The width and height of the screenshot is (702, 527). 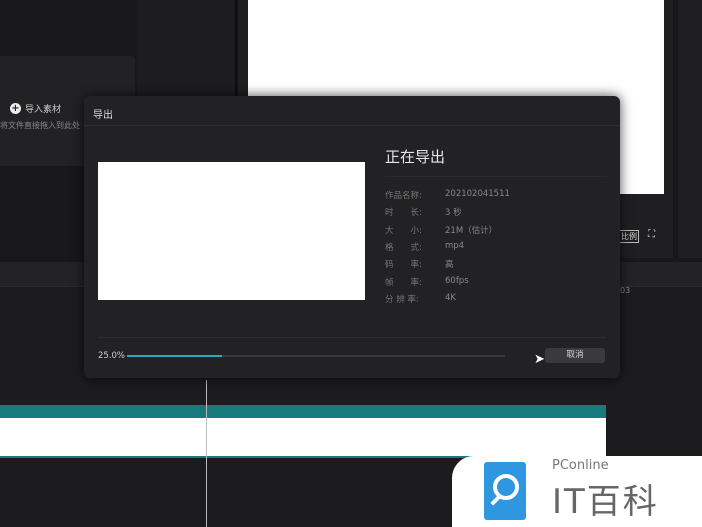 What do you see at coordinates (103, 115) in the screenshot?
I see `dialog-title: 导出` at bounding box center [103, 115].